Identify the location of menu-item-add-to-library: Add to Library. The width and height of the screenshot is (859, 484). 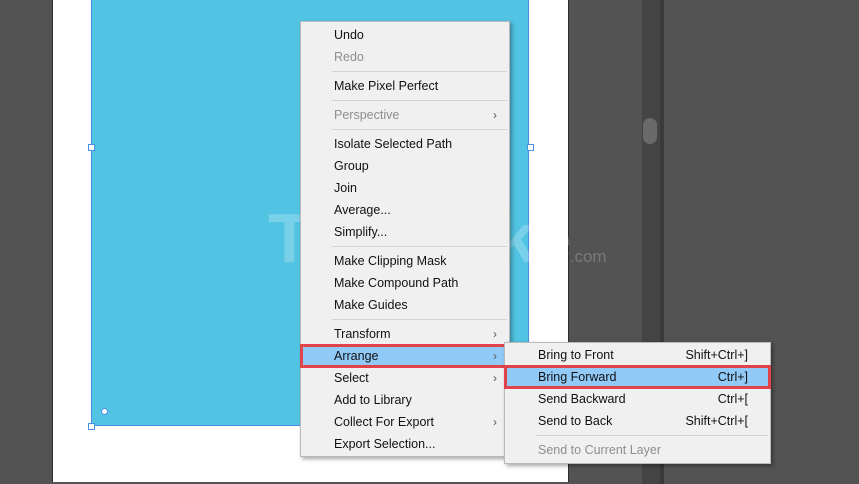
(405, 400).